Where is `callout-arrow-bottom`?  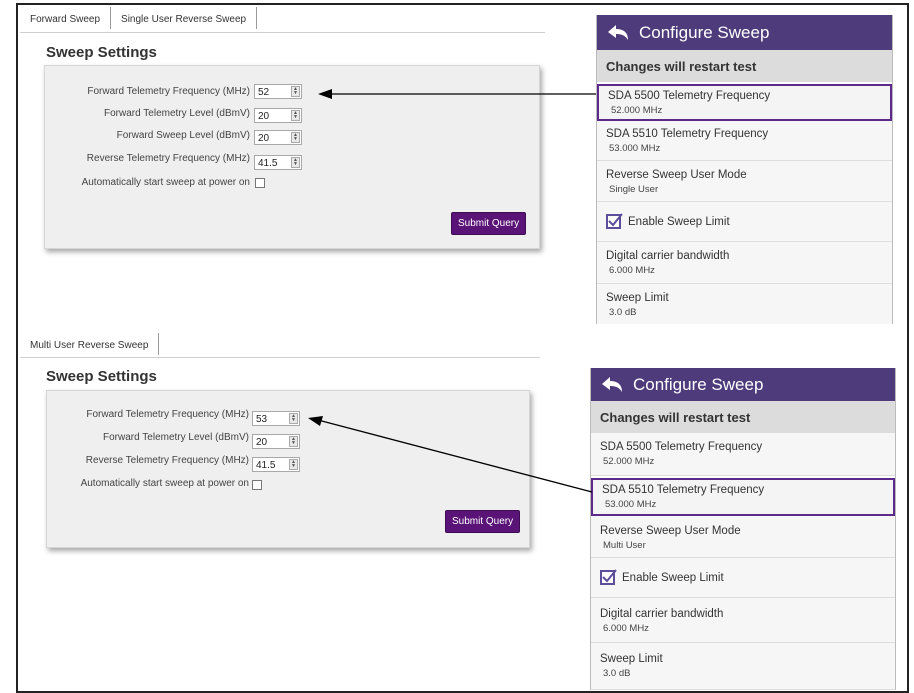 callout-arrow-bottom is located at coordinates (455, 456).